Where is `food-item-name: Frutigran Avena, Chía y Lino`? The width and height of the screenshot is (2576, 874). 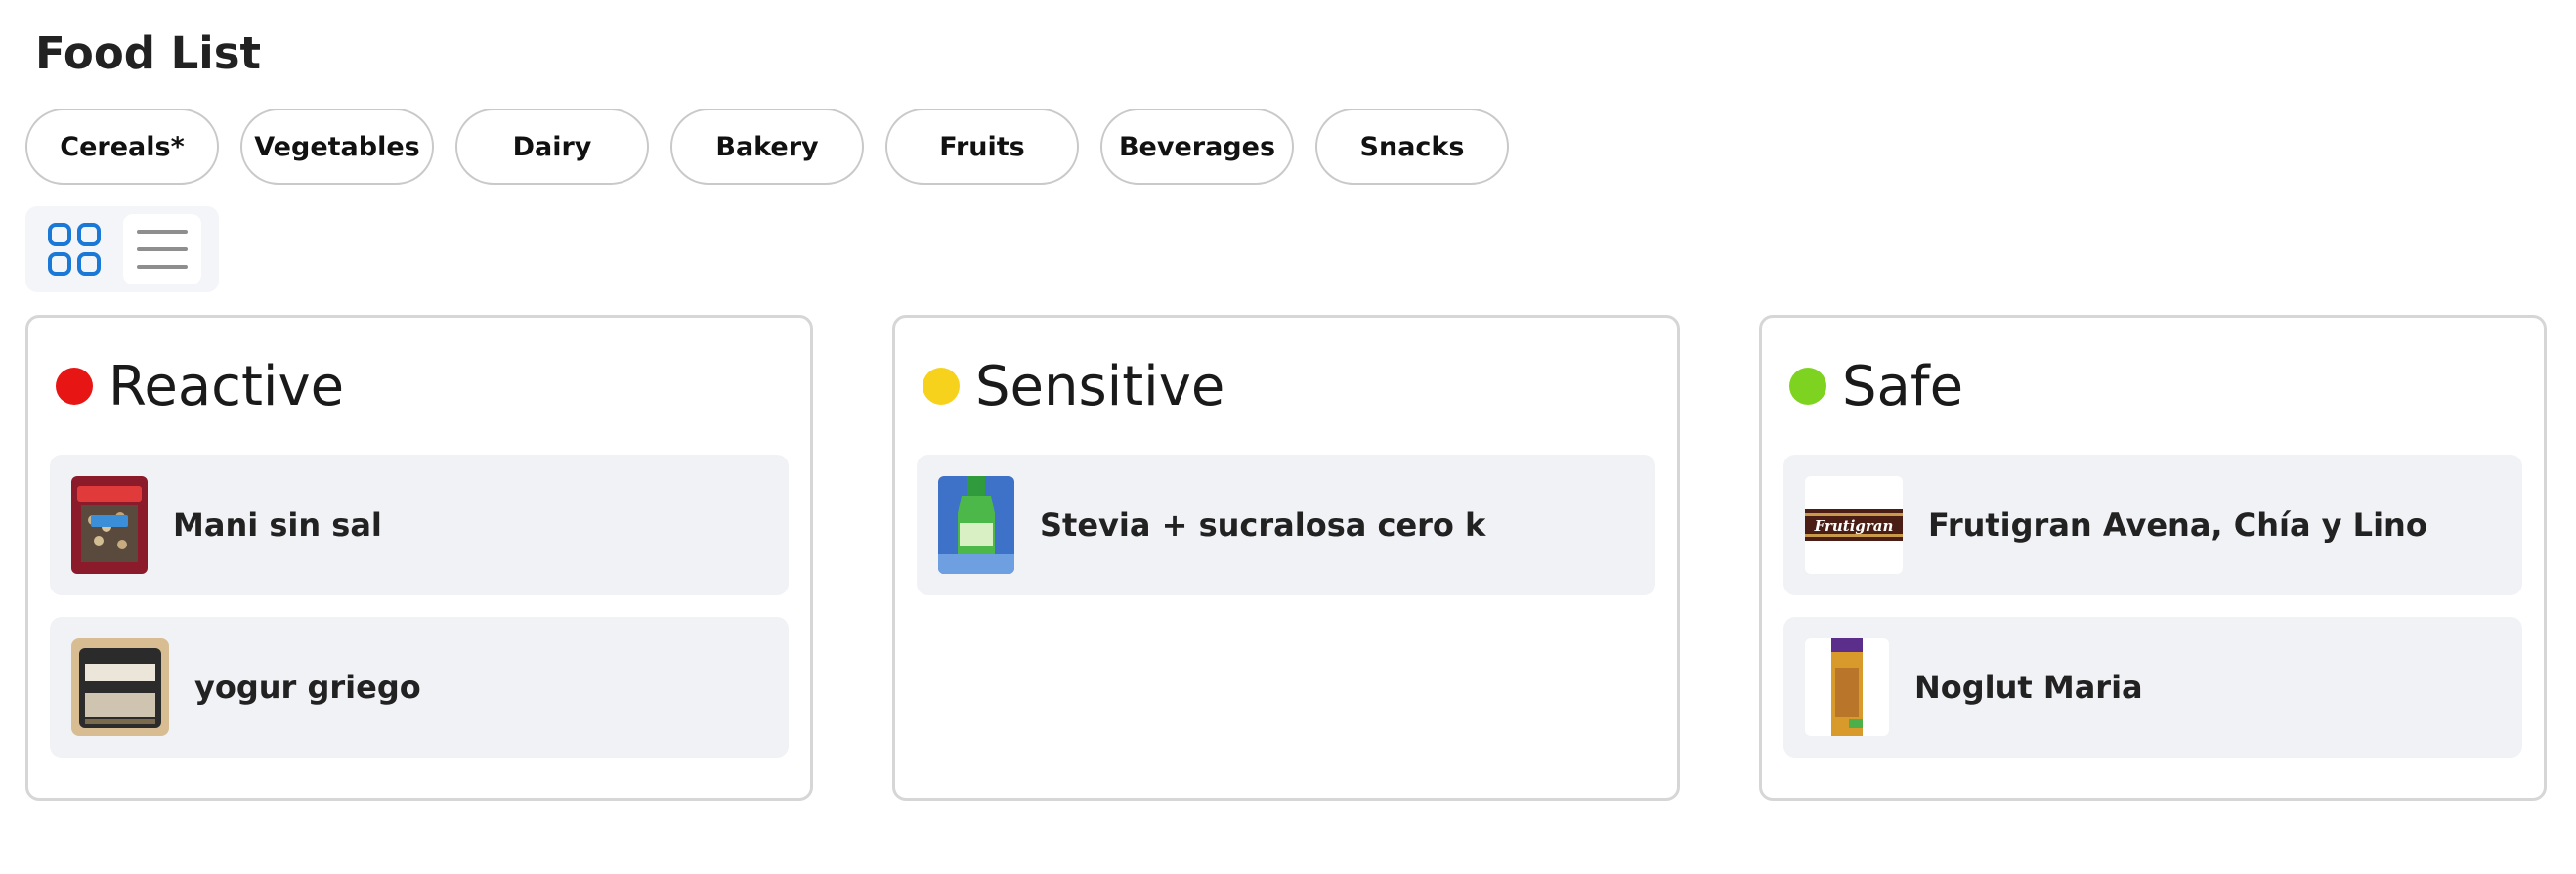
food-item-name: Frutigran Avena, Chía y Lino is located at coordinates (2177, 525).